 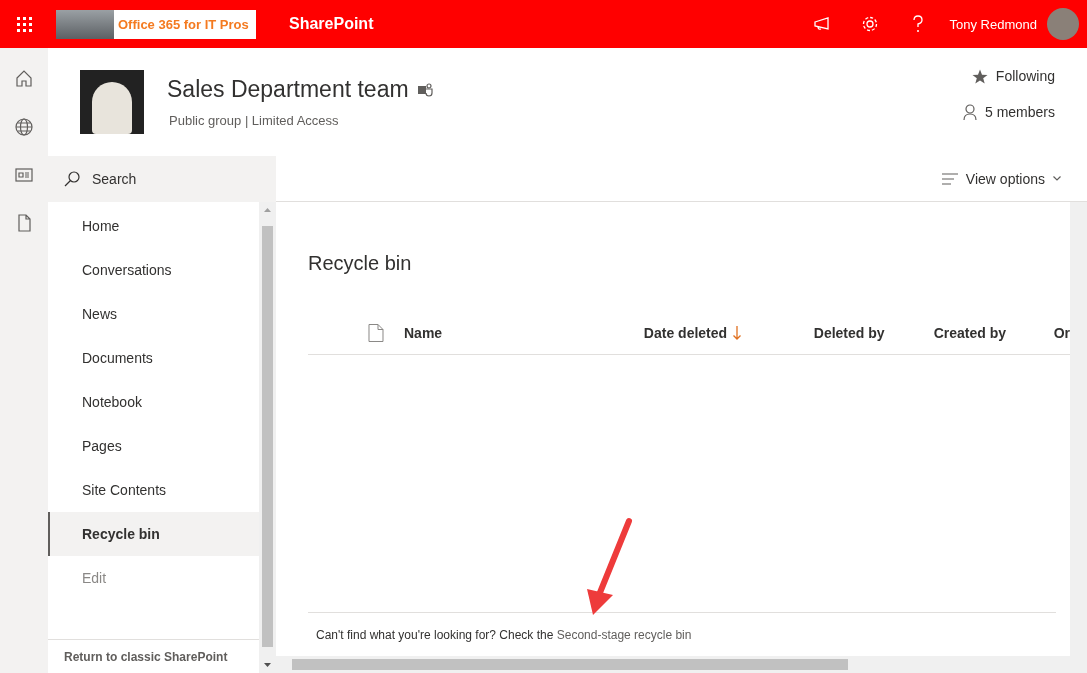 I want to click on sort-descending-icon, so click(x=737, y=332).